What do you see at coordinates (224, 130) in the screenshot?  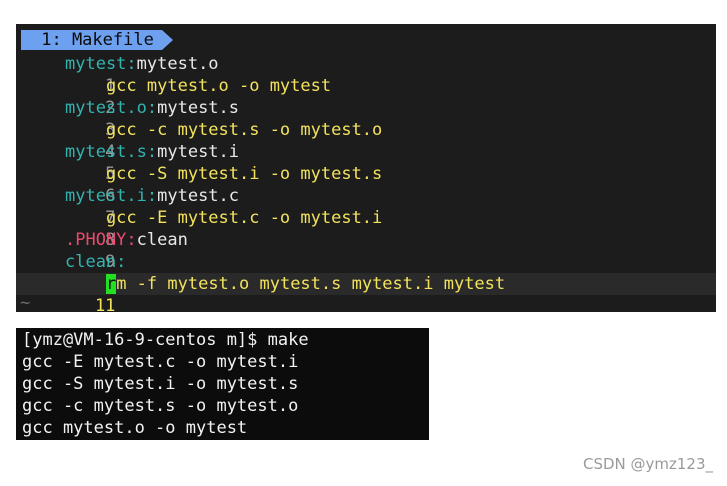 I see `make-command: gcc -c mytest.s -o mytest.o` at bounding box center [224, 130].